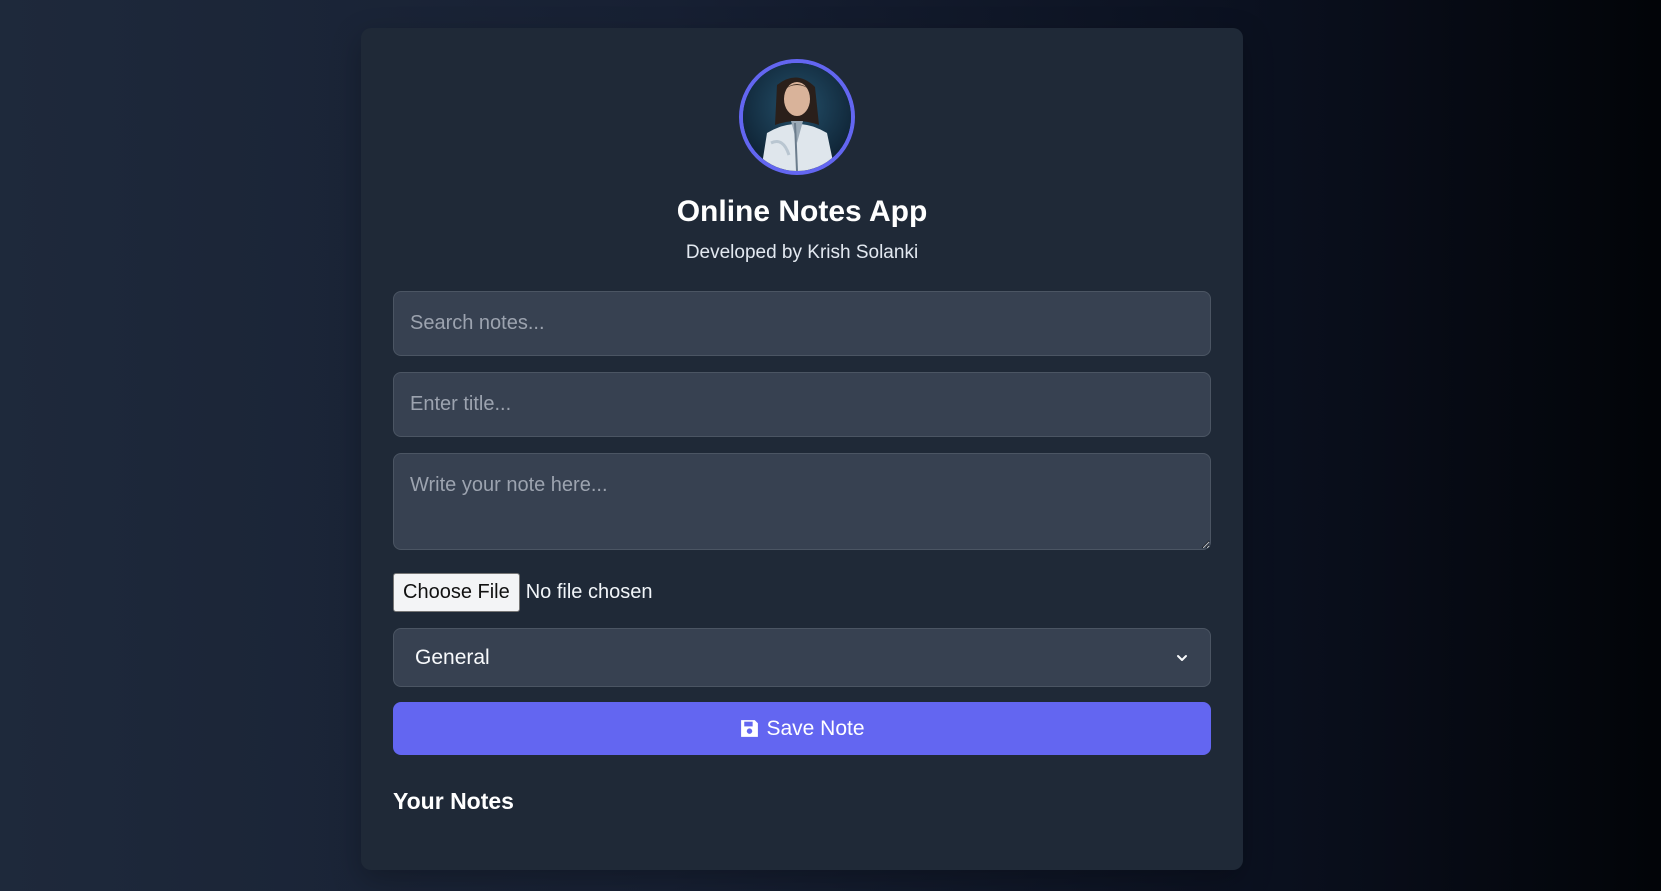 The image size is (1661, 891). I want to click on save-note-button: Save Note, so click(802, 728).